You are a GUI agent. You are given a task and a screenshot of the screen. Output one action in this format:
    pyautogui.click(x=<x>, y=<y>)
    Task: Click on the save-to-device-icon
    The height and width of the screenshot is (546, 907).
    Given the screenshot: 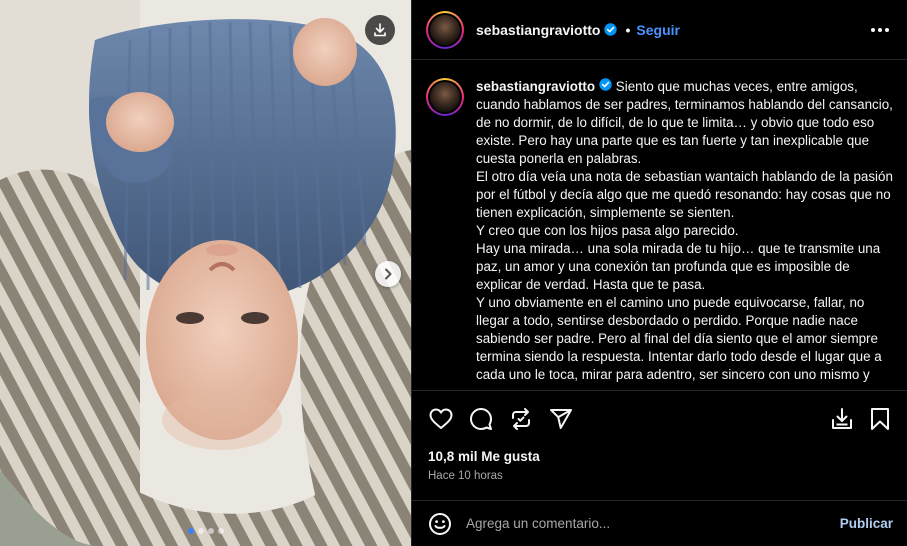 What is the action you would take?
    pyautogui.click(x=842, y=418)
    